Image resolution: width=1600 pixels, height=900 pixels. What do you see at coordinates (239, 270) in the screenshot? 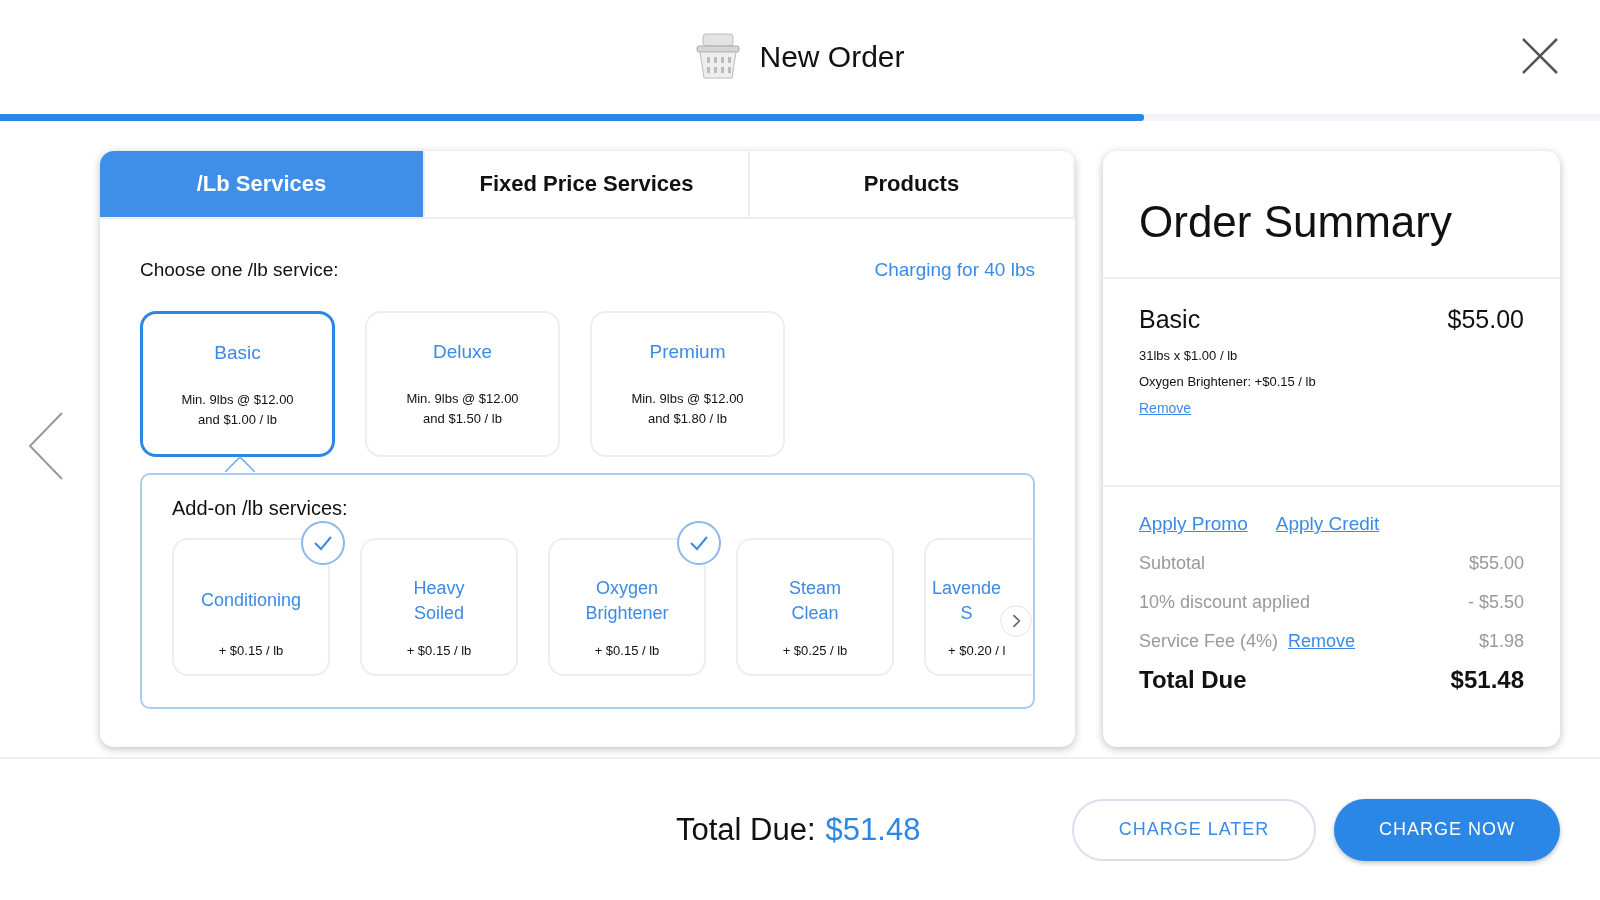
I see `section-label: Choose one /lb service:` at bounding box center [239, 270].